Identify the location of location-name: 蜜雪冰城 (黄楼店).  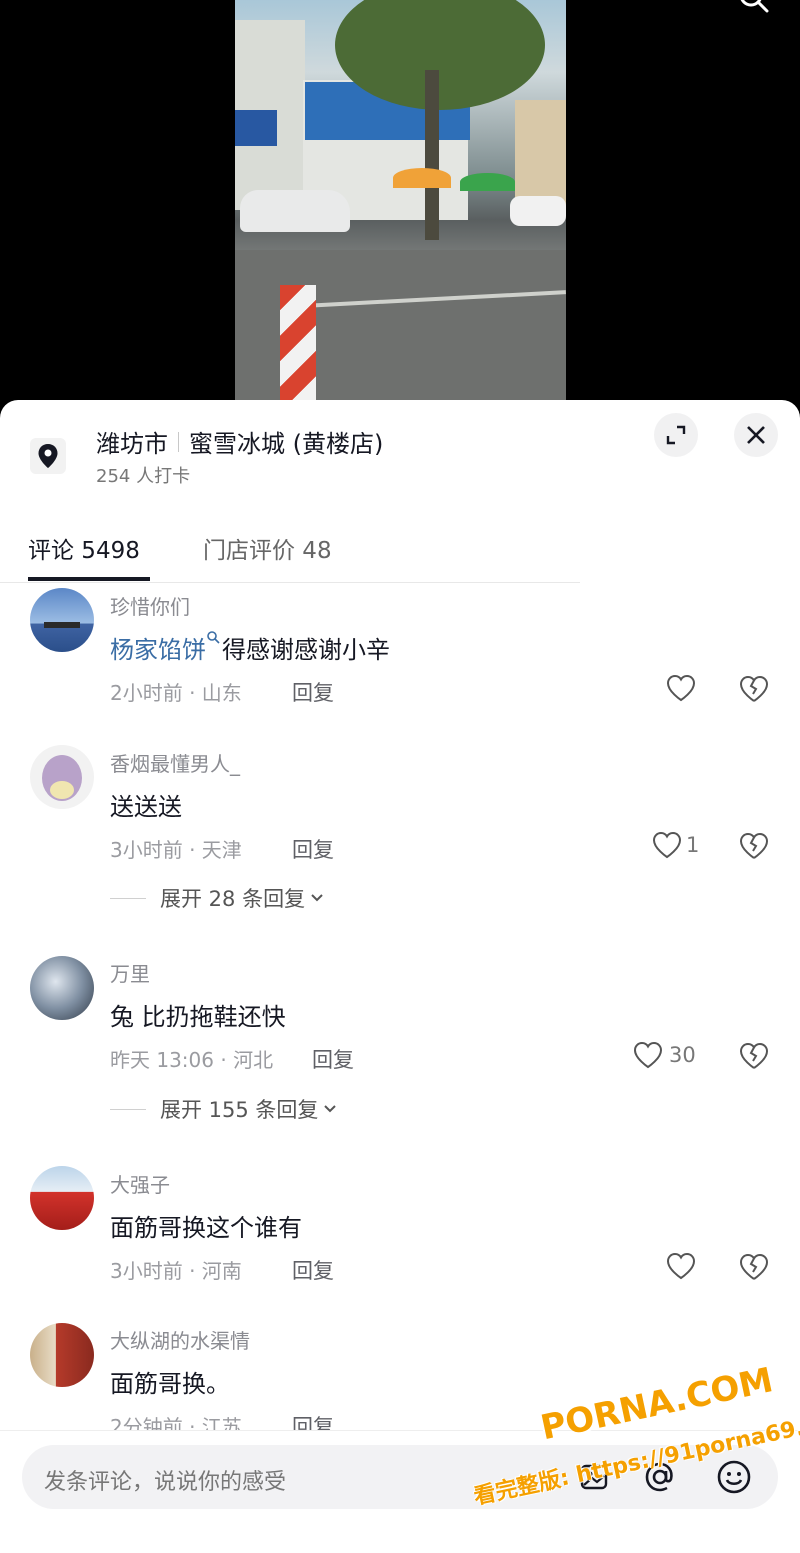
(286, 444).